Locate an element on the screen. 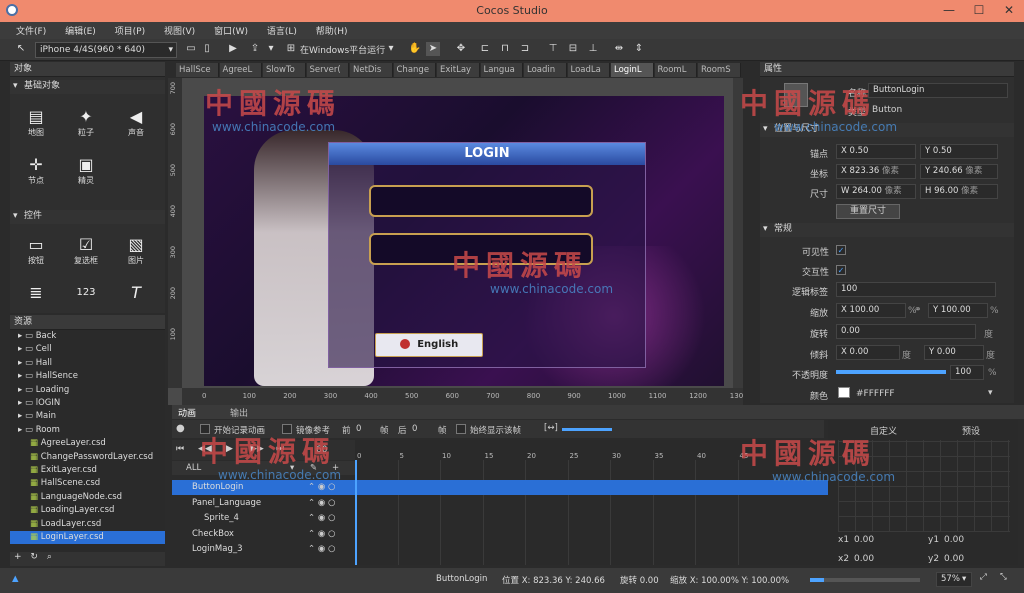 This screenshot has width=1024, height=593. resource-file: ▦ AgreeLayer.csd is located at coordinates (62, 443).